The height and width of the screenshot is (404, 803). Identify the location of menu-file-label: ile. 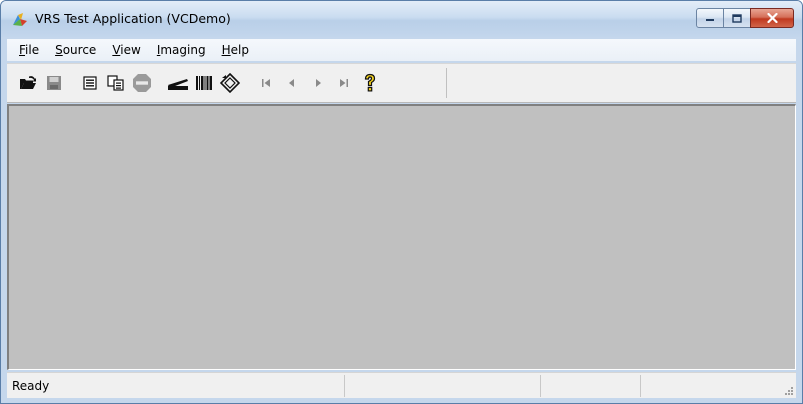
(32, 50).